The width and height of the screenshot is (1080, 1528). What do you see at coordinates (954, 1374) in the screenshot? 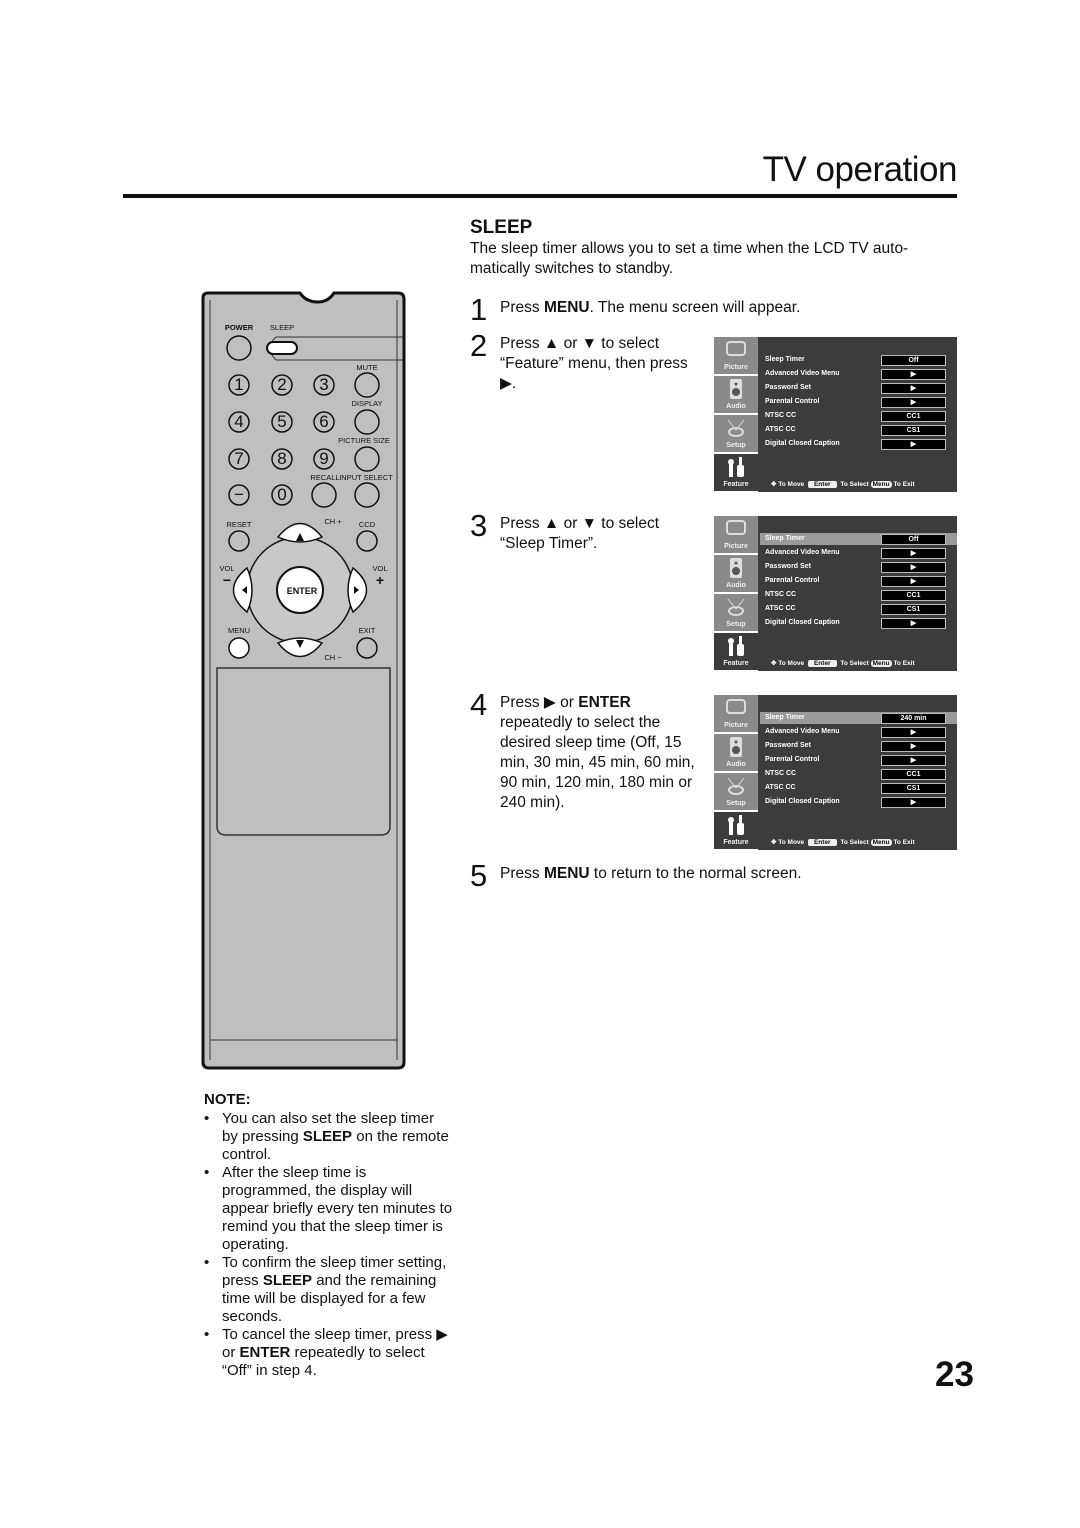
I see `page-number: 23` at bounding box center [954, 1374].